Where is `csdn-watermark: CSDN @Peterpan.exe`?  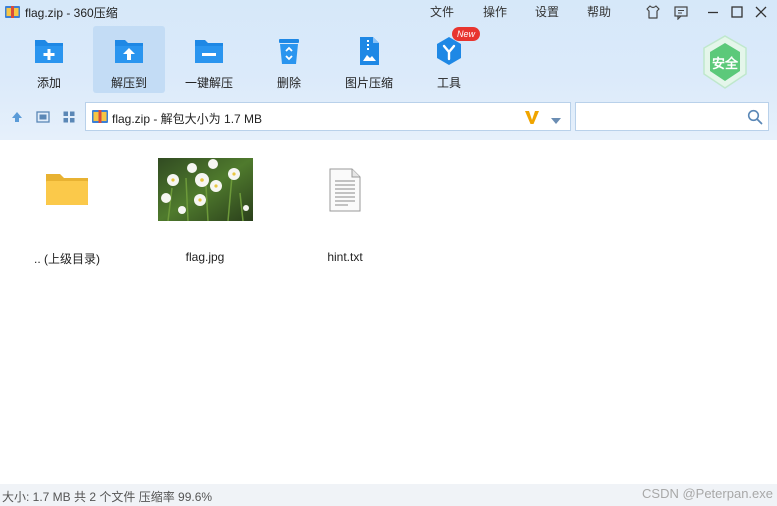 csdn-watermark: CSDN @Peterpan.exe is located at coordinates (707, 493).